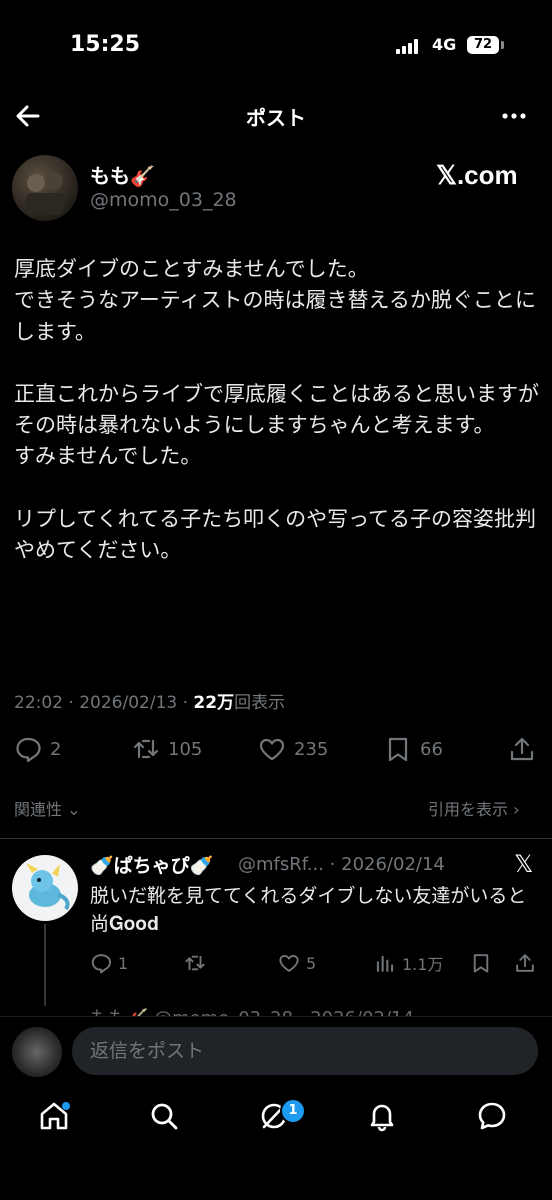  What do you see at coordinates (311, 749) in the screenshot?
I see `like-count: 235` at bounding box center [311, 749].